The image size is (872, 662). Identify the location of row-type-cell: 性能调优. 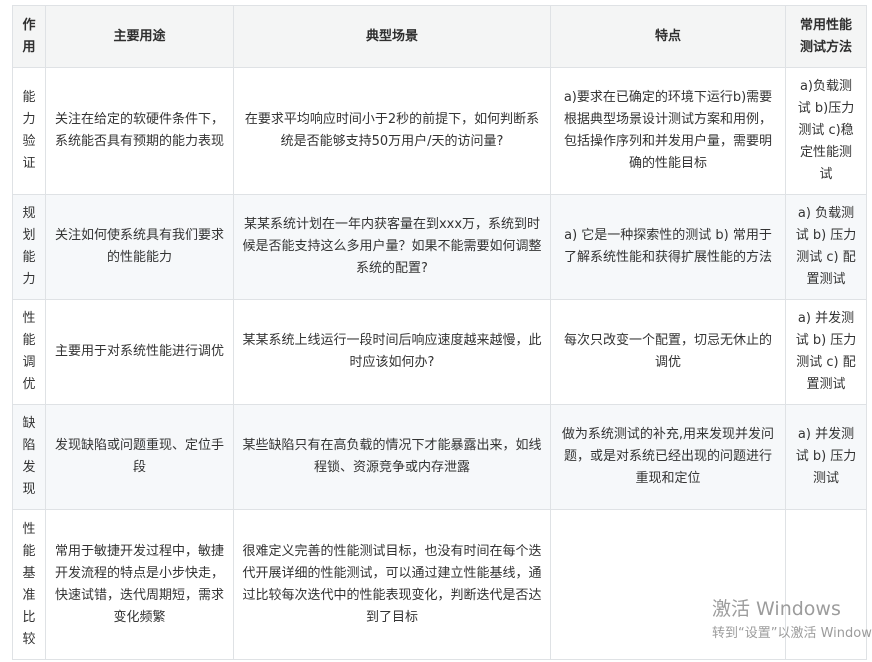
(29, 352).